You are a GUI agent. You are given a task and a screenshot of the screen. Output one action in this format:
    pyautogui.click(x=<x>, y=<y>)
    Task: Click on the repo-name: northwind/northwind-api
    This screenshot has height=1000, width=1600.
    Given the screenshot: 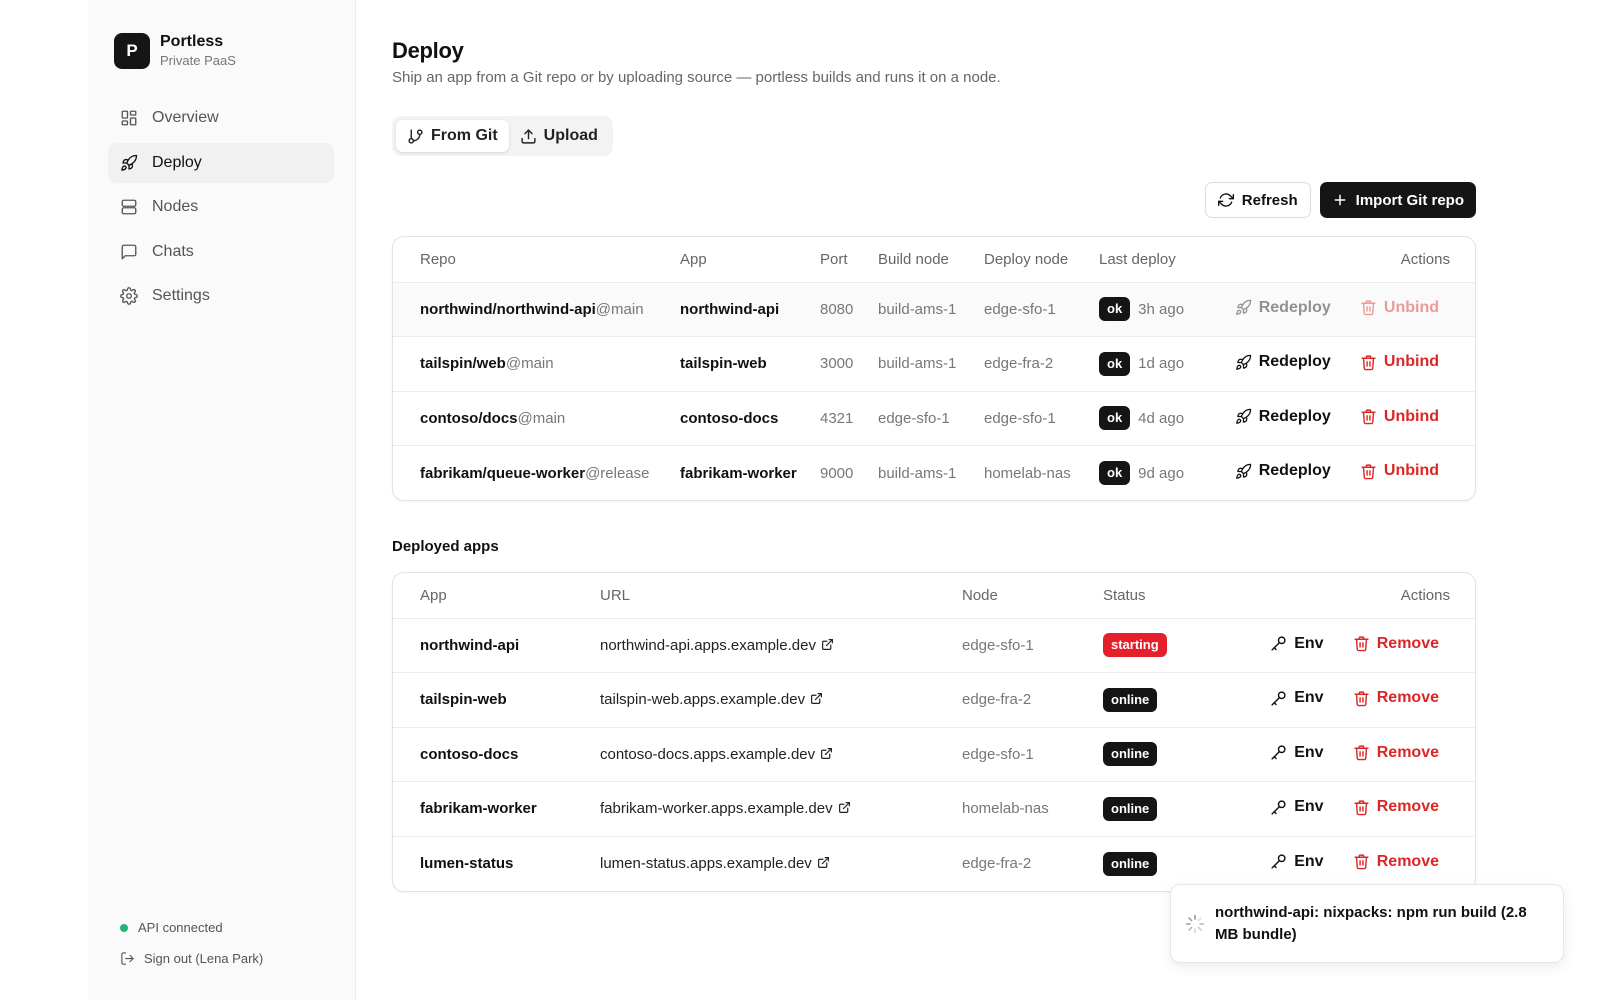 What is the action you would take?
    pyautogui.click(x=508, y=309)
    